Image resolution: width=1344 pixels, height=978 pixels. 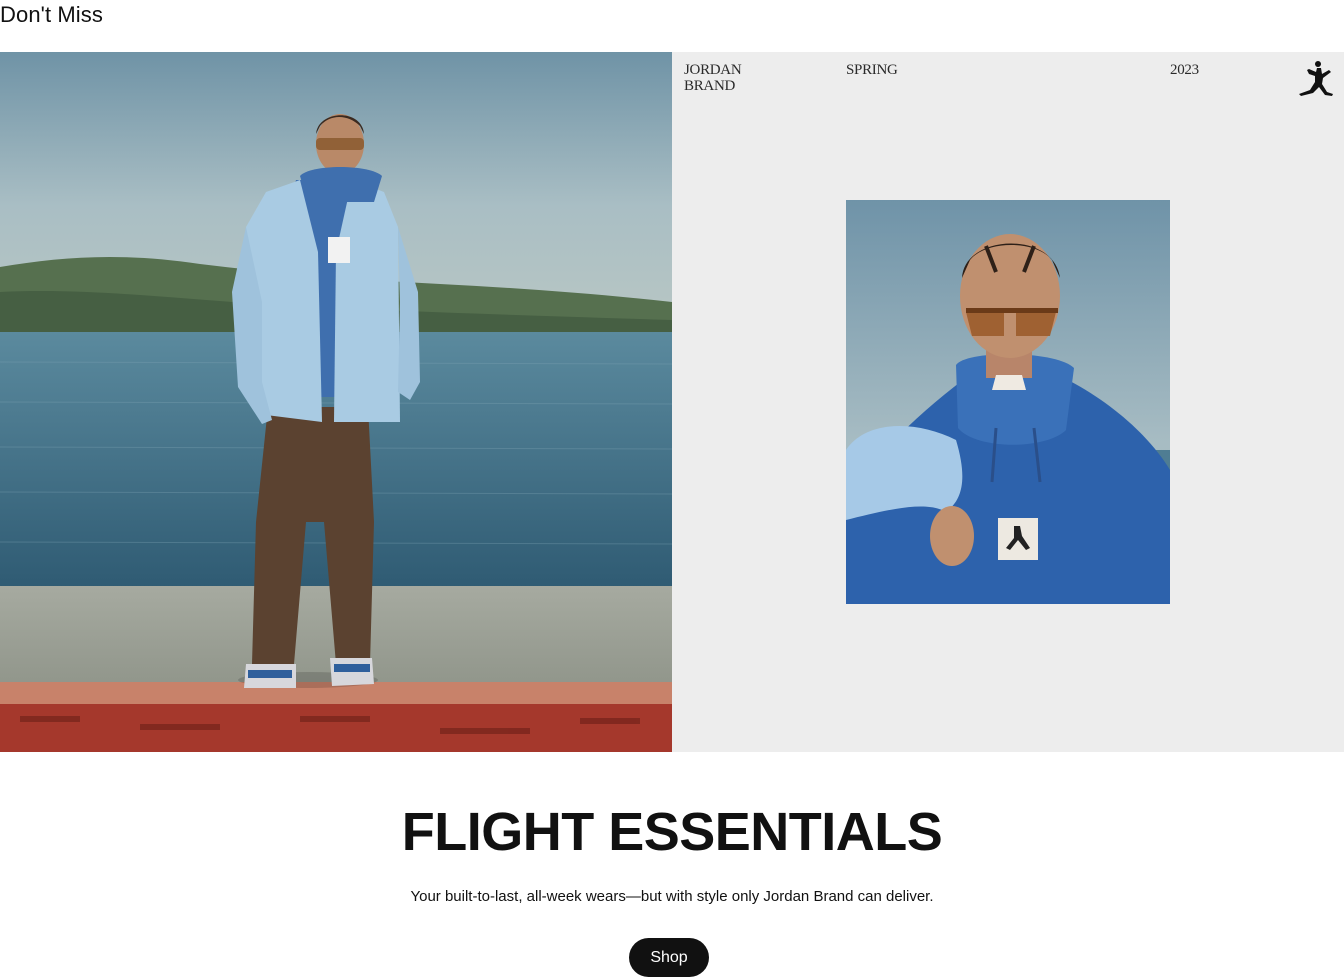 What do you see at coordinates (713, 78) in the screenshot?
I see `brand-label: JORDAN BRAND` at bounding box center [713, 78].